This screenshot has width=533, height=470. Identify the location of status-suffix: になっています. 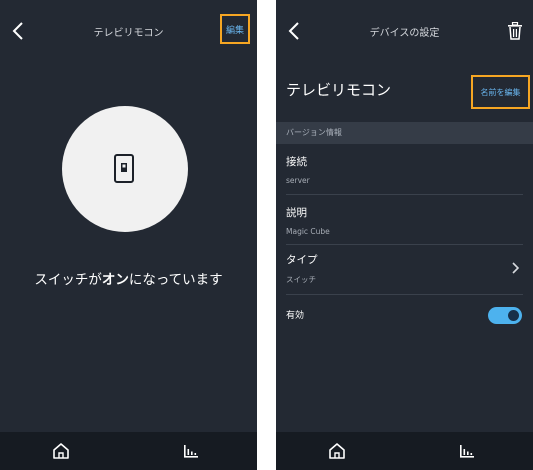
(175, 280).